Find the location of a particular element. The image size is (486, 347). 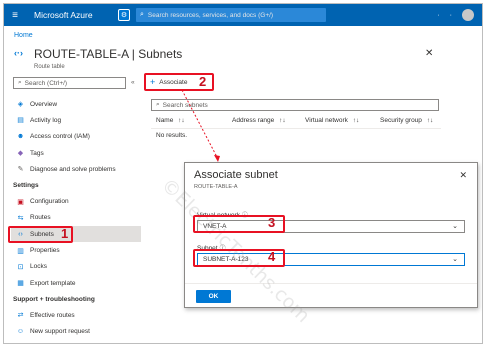

arrow-line is located at coordinates (200, 124).